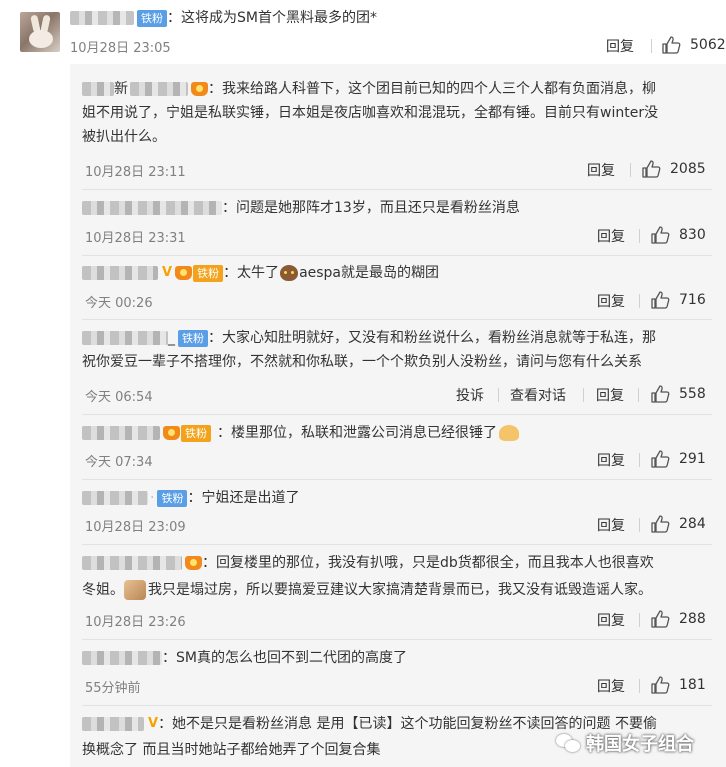 The image size is (726, 767). What do you see at coordinates (538, 395) in the screenshot?
I see `view-dialog-button: 查看对话` at bounding box center [538, 395].